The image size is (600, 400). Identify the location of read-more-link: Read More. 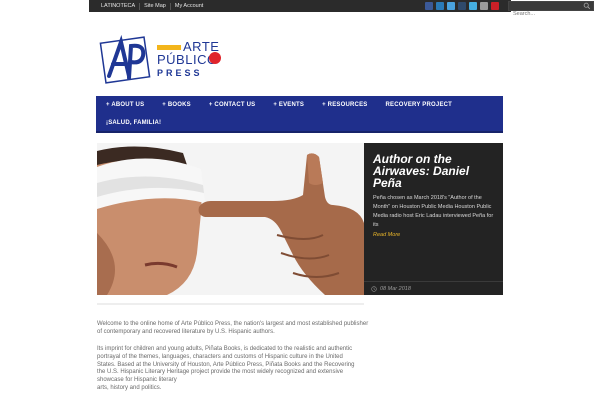
(386, 235).